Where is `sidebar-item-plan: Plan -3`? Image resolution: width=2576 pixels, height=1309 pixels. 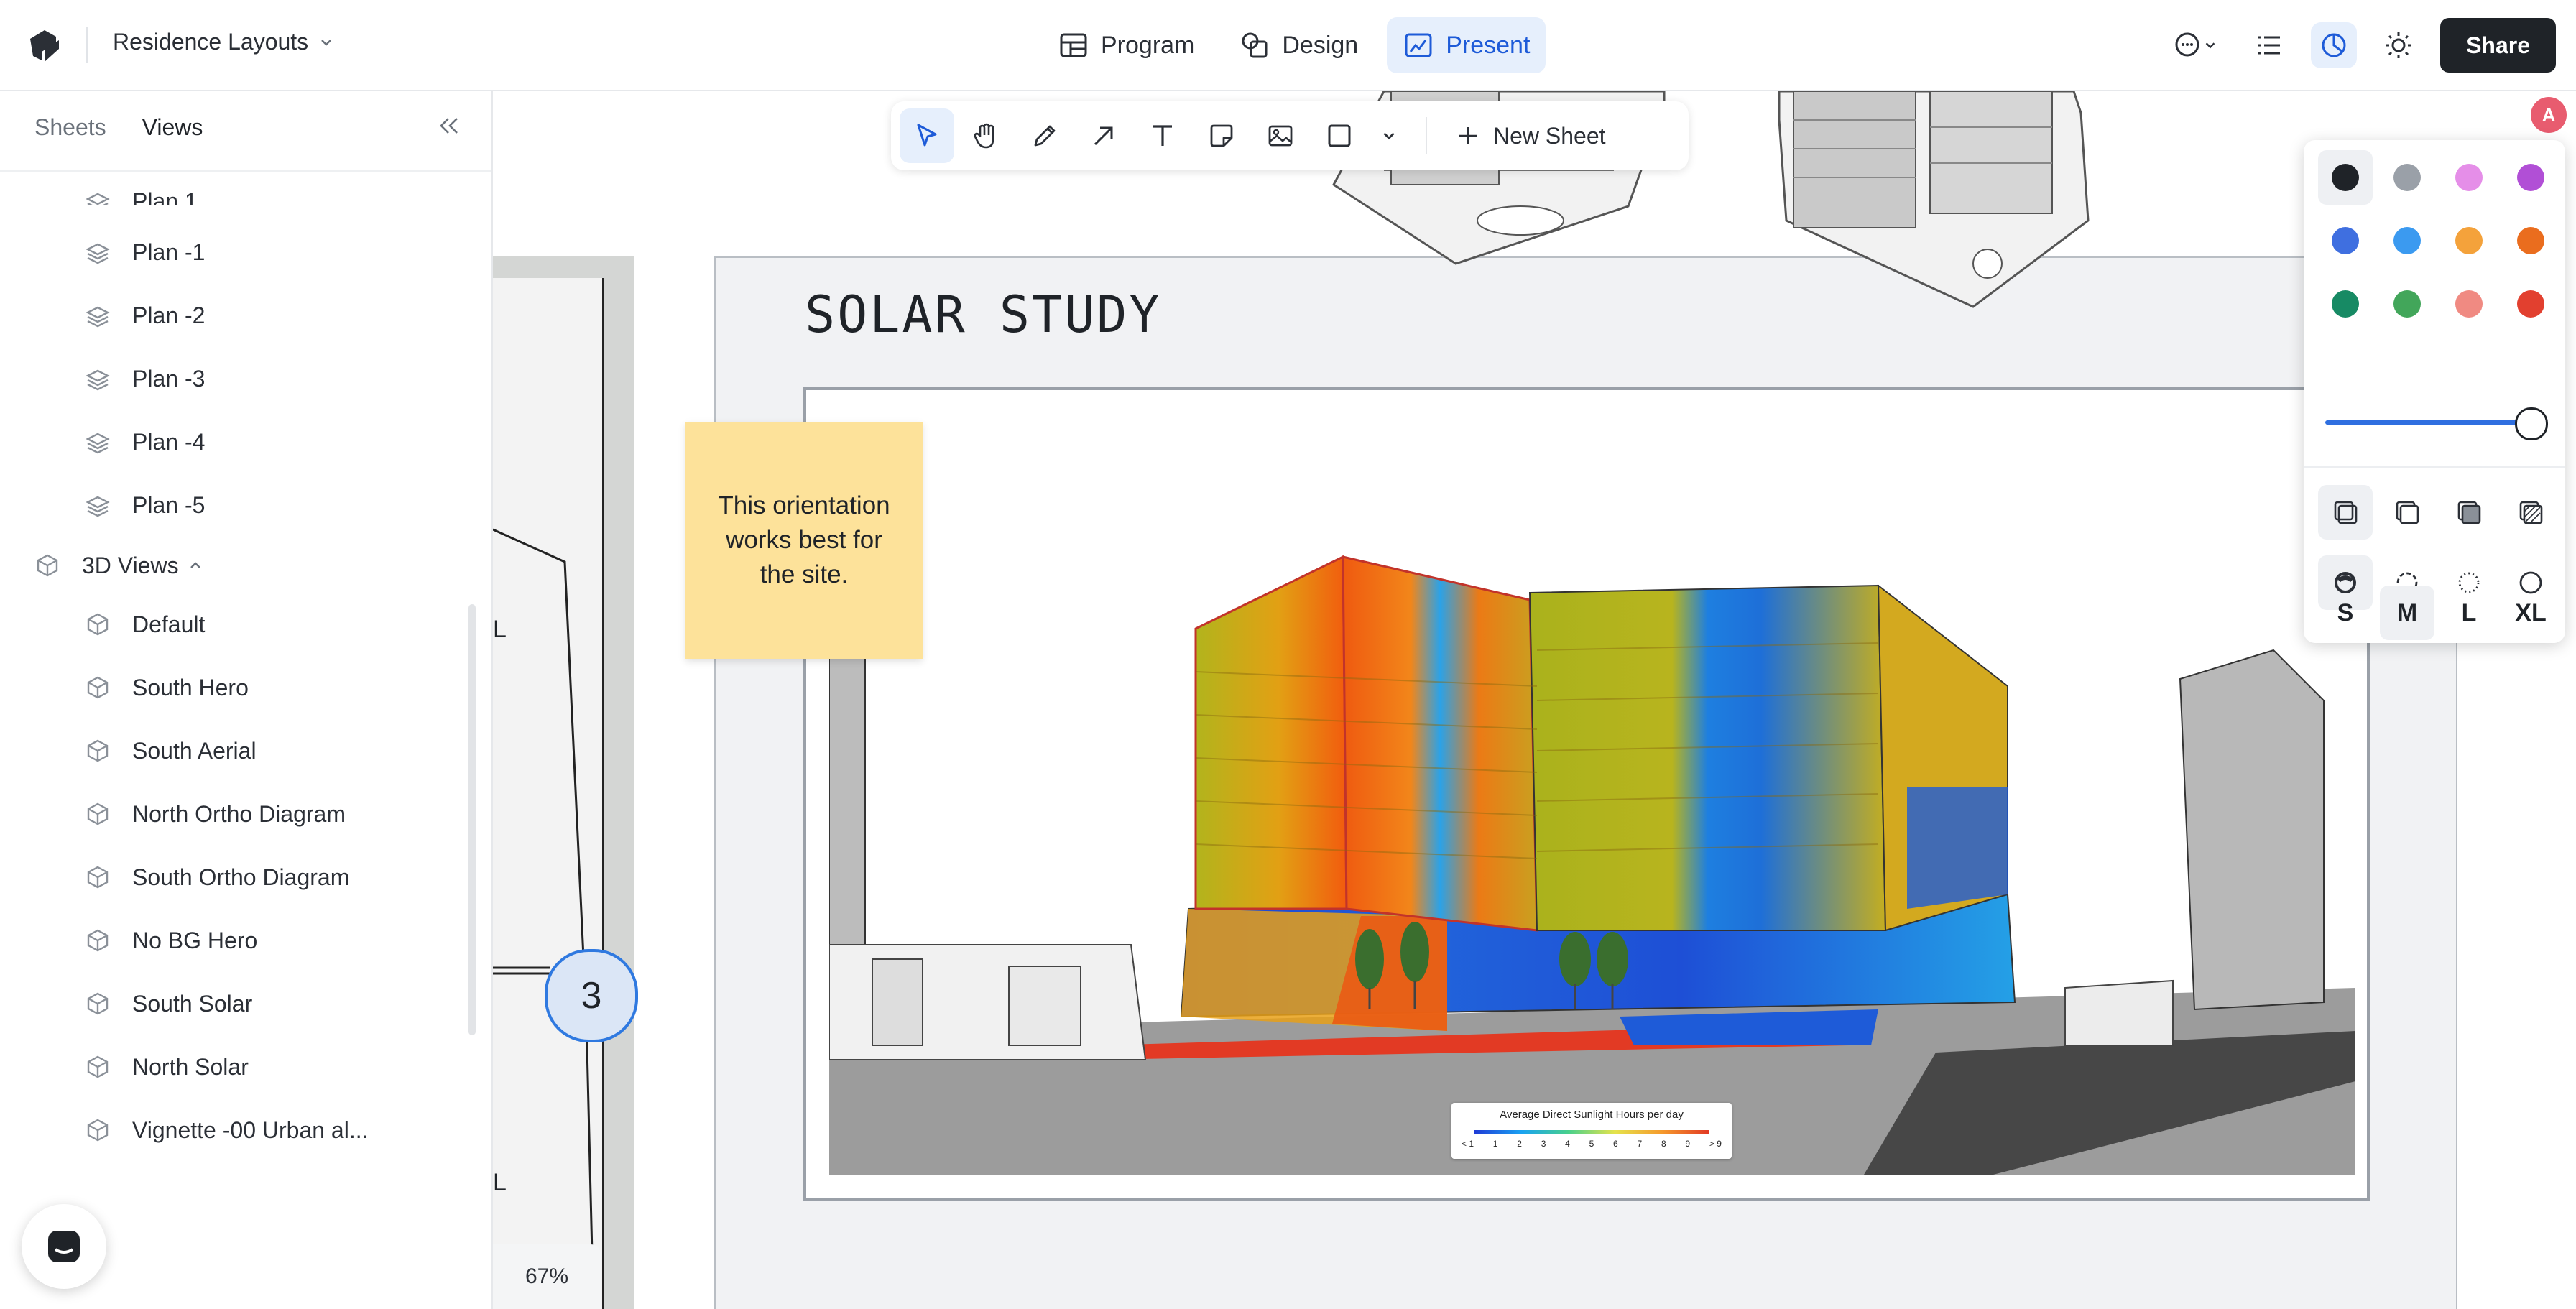 sidebar-item-plan: Plan -3 is located at coordinates (245, 378).